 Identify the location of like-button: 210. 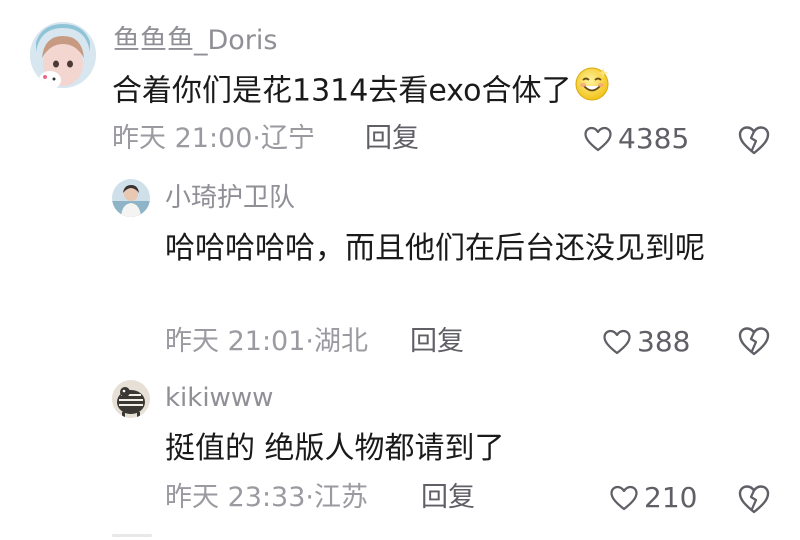
(653, 498).